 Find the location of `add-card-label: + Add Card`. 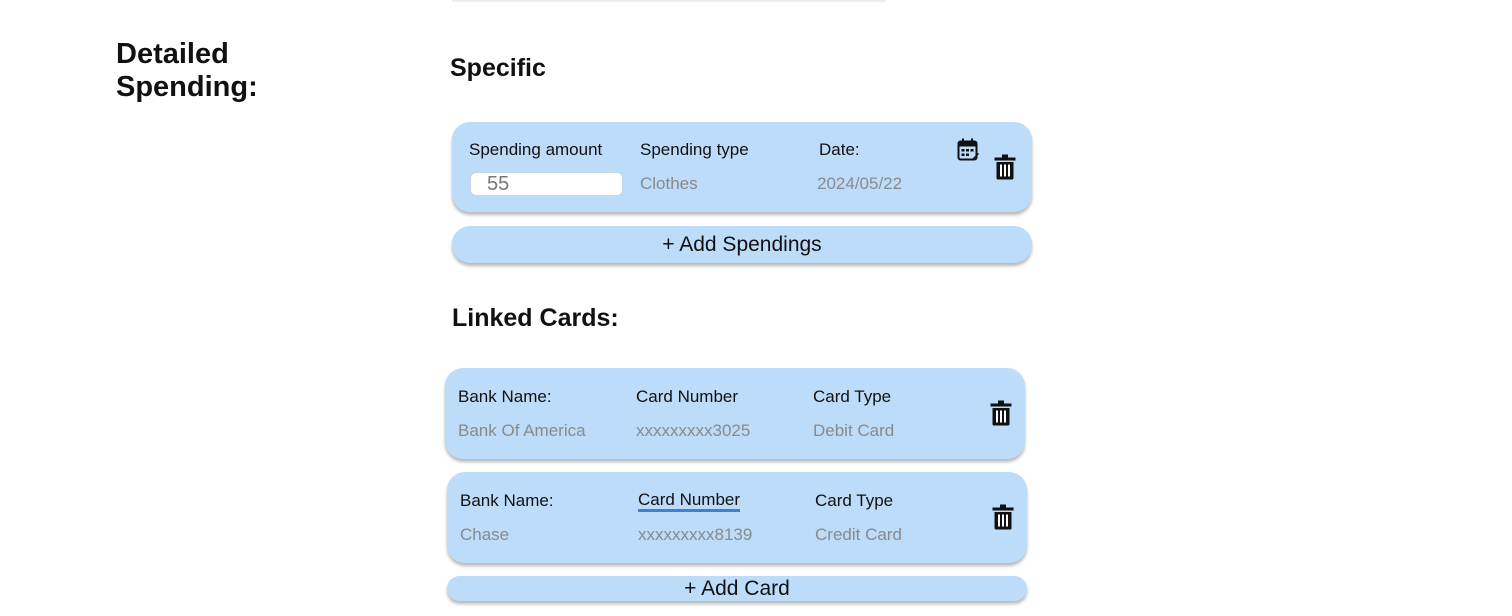

add-card-label: + Add Card is located at coordinates (737, 588).